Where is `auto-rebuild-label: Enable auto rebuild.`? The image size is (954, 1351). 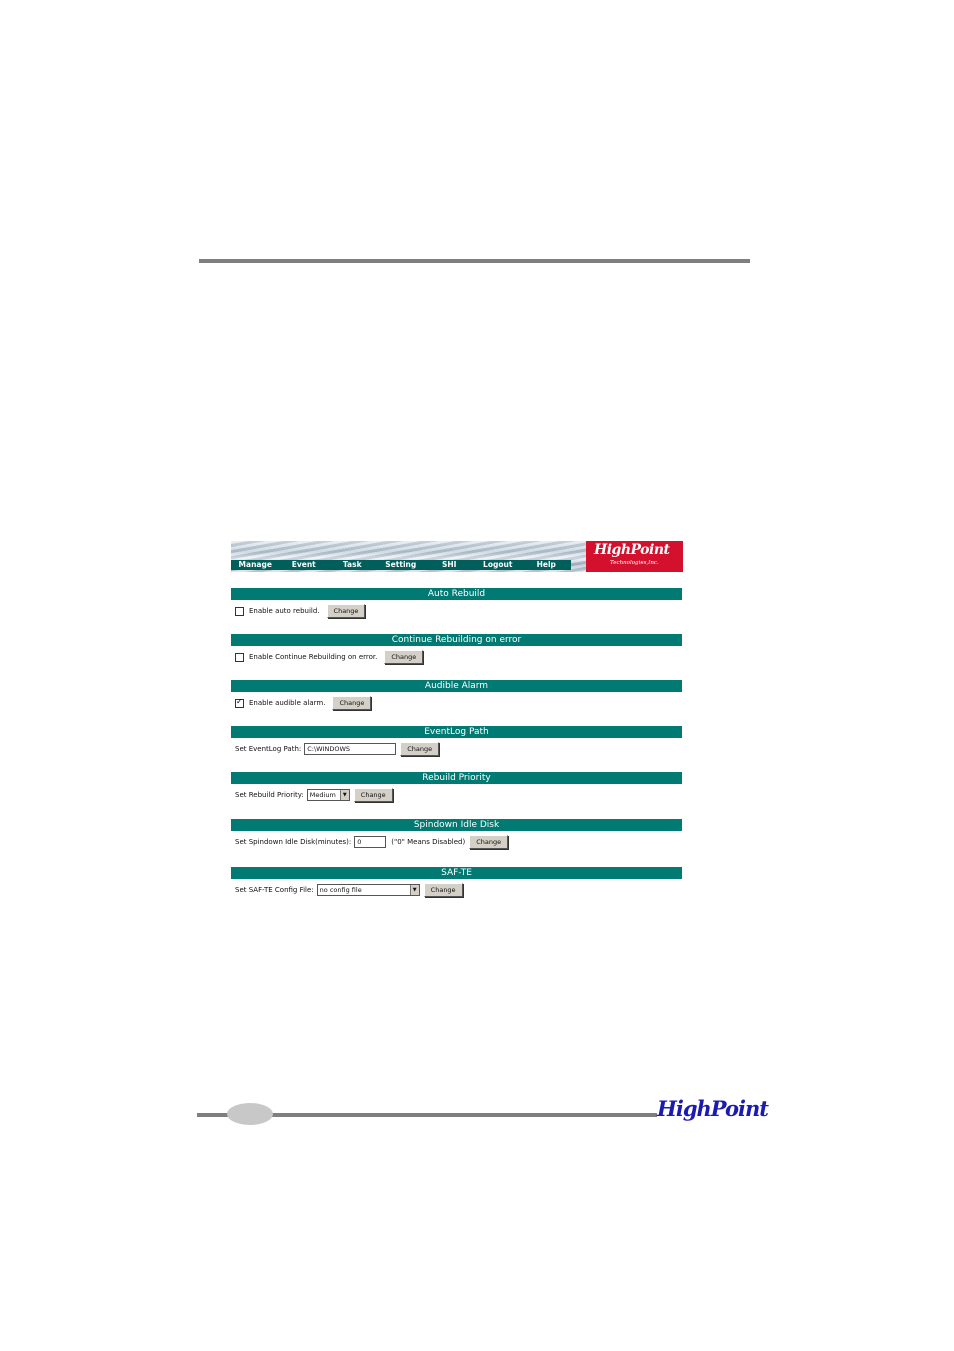 auto-rebuild-label: Enable auto rebuild. is located at coordinates (284, 611).